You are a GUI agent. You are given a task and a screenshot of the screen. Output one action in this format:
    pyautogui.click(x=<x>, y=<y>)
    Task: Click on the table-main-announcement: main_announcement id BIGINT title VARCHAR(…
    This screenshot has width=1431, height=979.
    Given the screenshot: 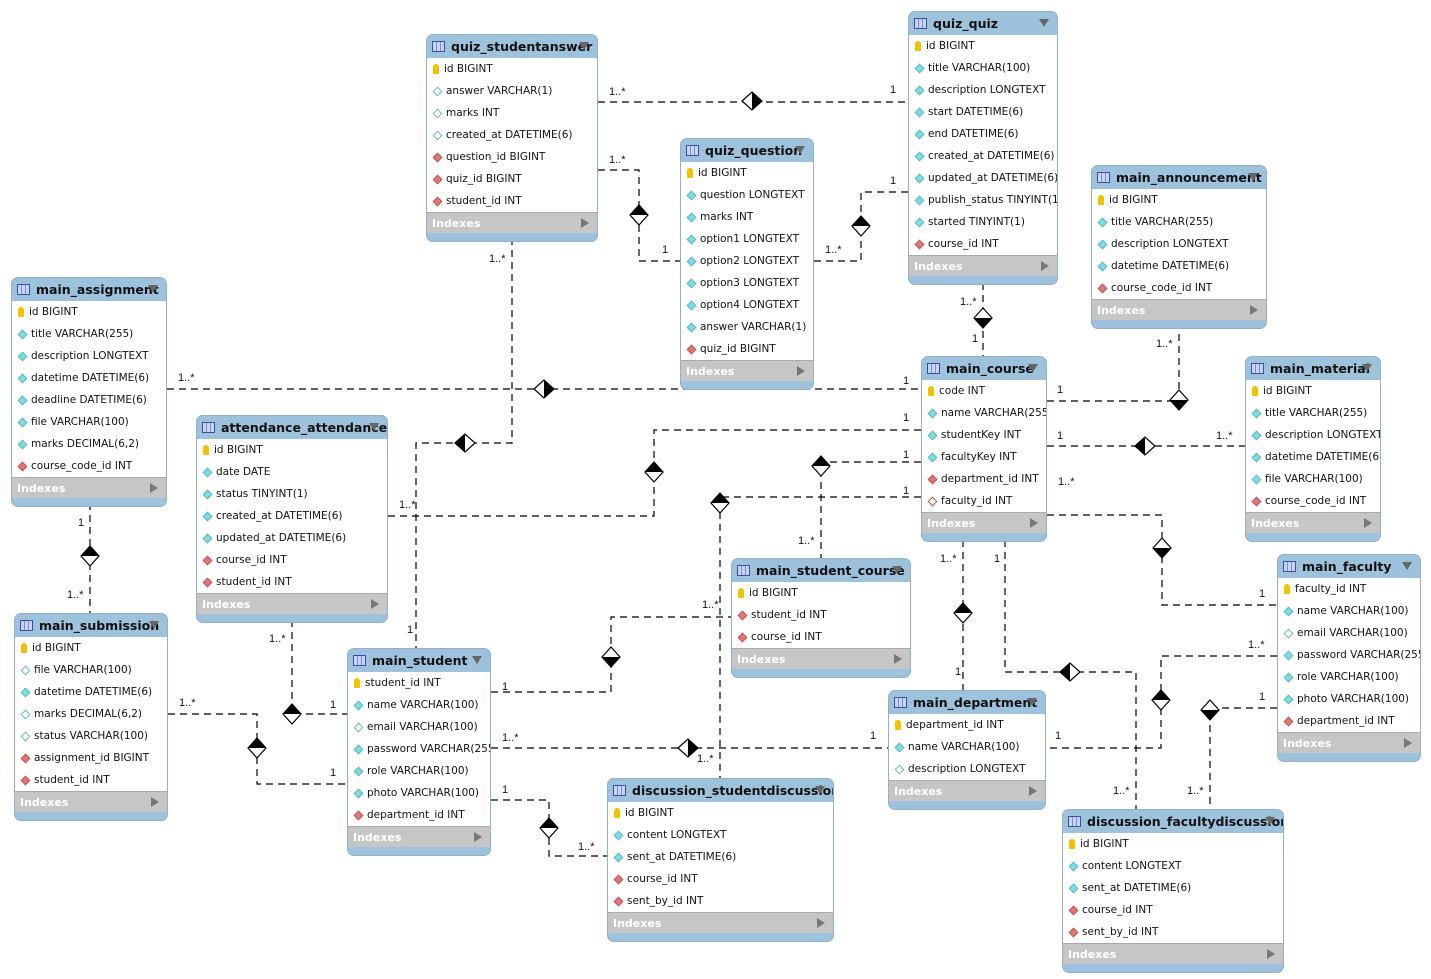 What is the action you would take?
    pyautogui.click(x=1179, y=247)
    